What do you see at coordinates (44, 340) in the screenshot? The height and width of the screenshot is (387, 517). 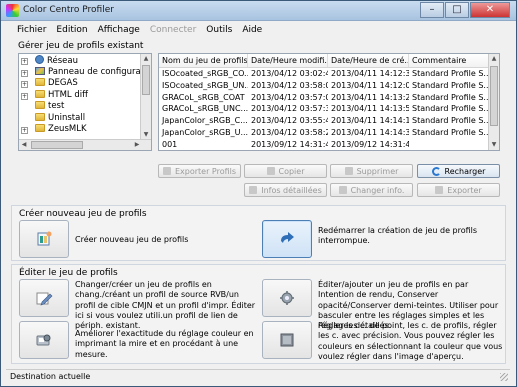 I see `improve-accuracy-button` at bounding box center [44, 340].